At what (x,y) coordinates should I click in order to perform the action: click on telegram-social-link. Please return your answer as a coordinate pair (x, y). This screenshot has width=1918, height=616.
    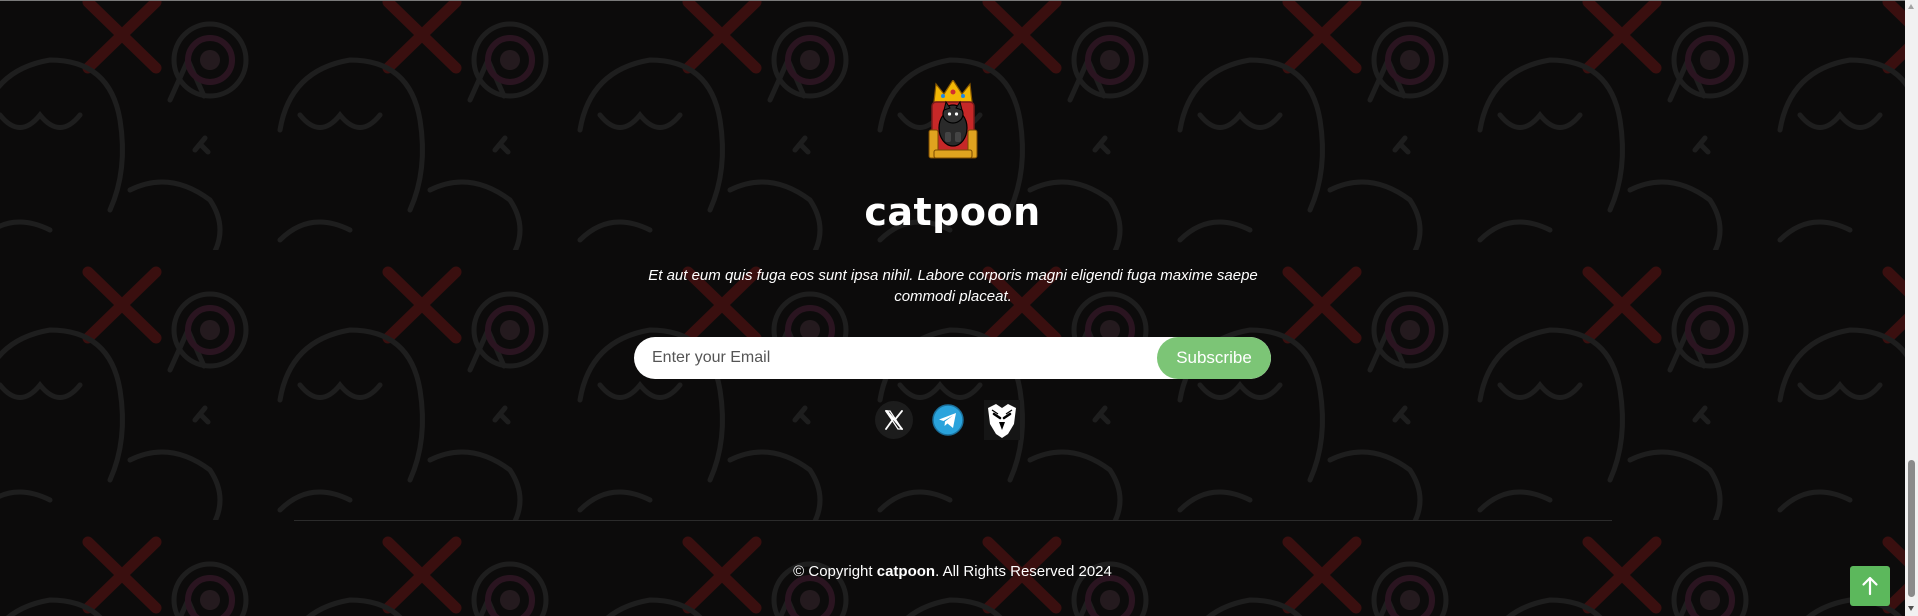
    Looking at the image, I should click on (948, 420).